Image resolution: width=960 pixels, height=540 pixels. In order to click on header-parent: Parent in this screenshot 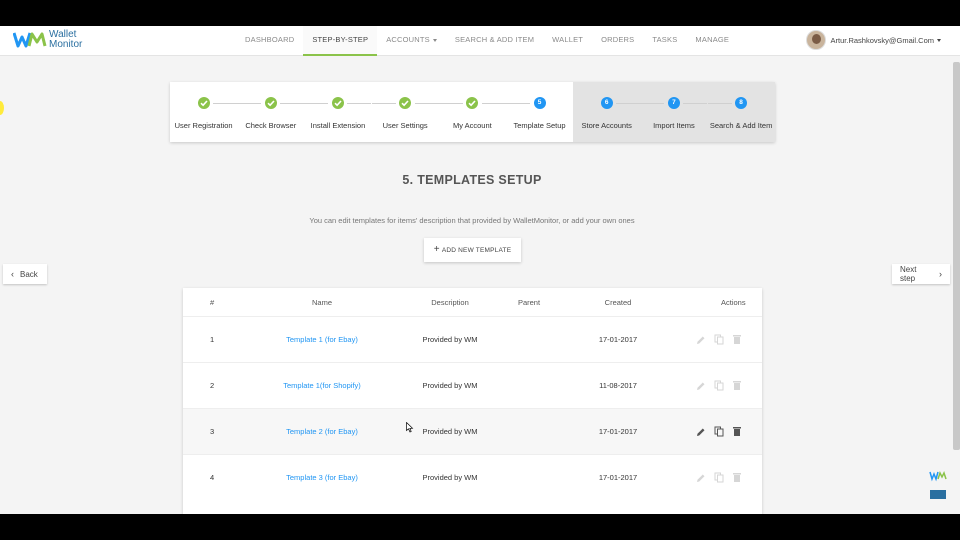, I will do `click(529, 302)`.